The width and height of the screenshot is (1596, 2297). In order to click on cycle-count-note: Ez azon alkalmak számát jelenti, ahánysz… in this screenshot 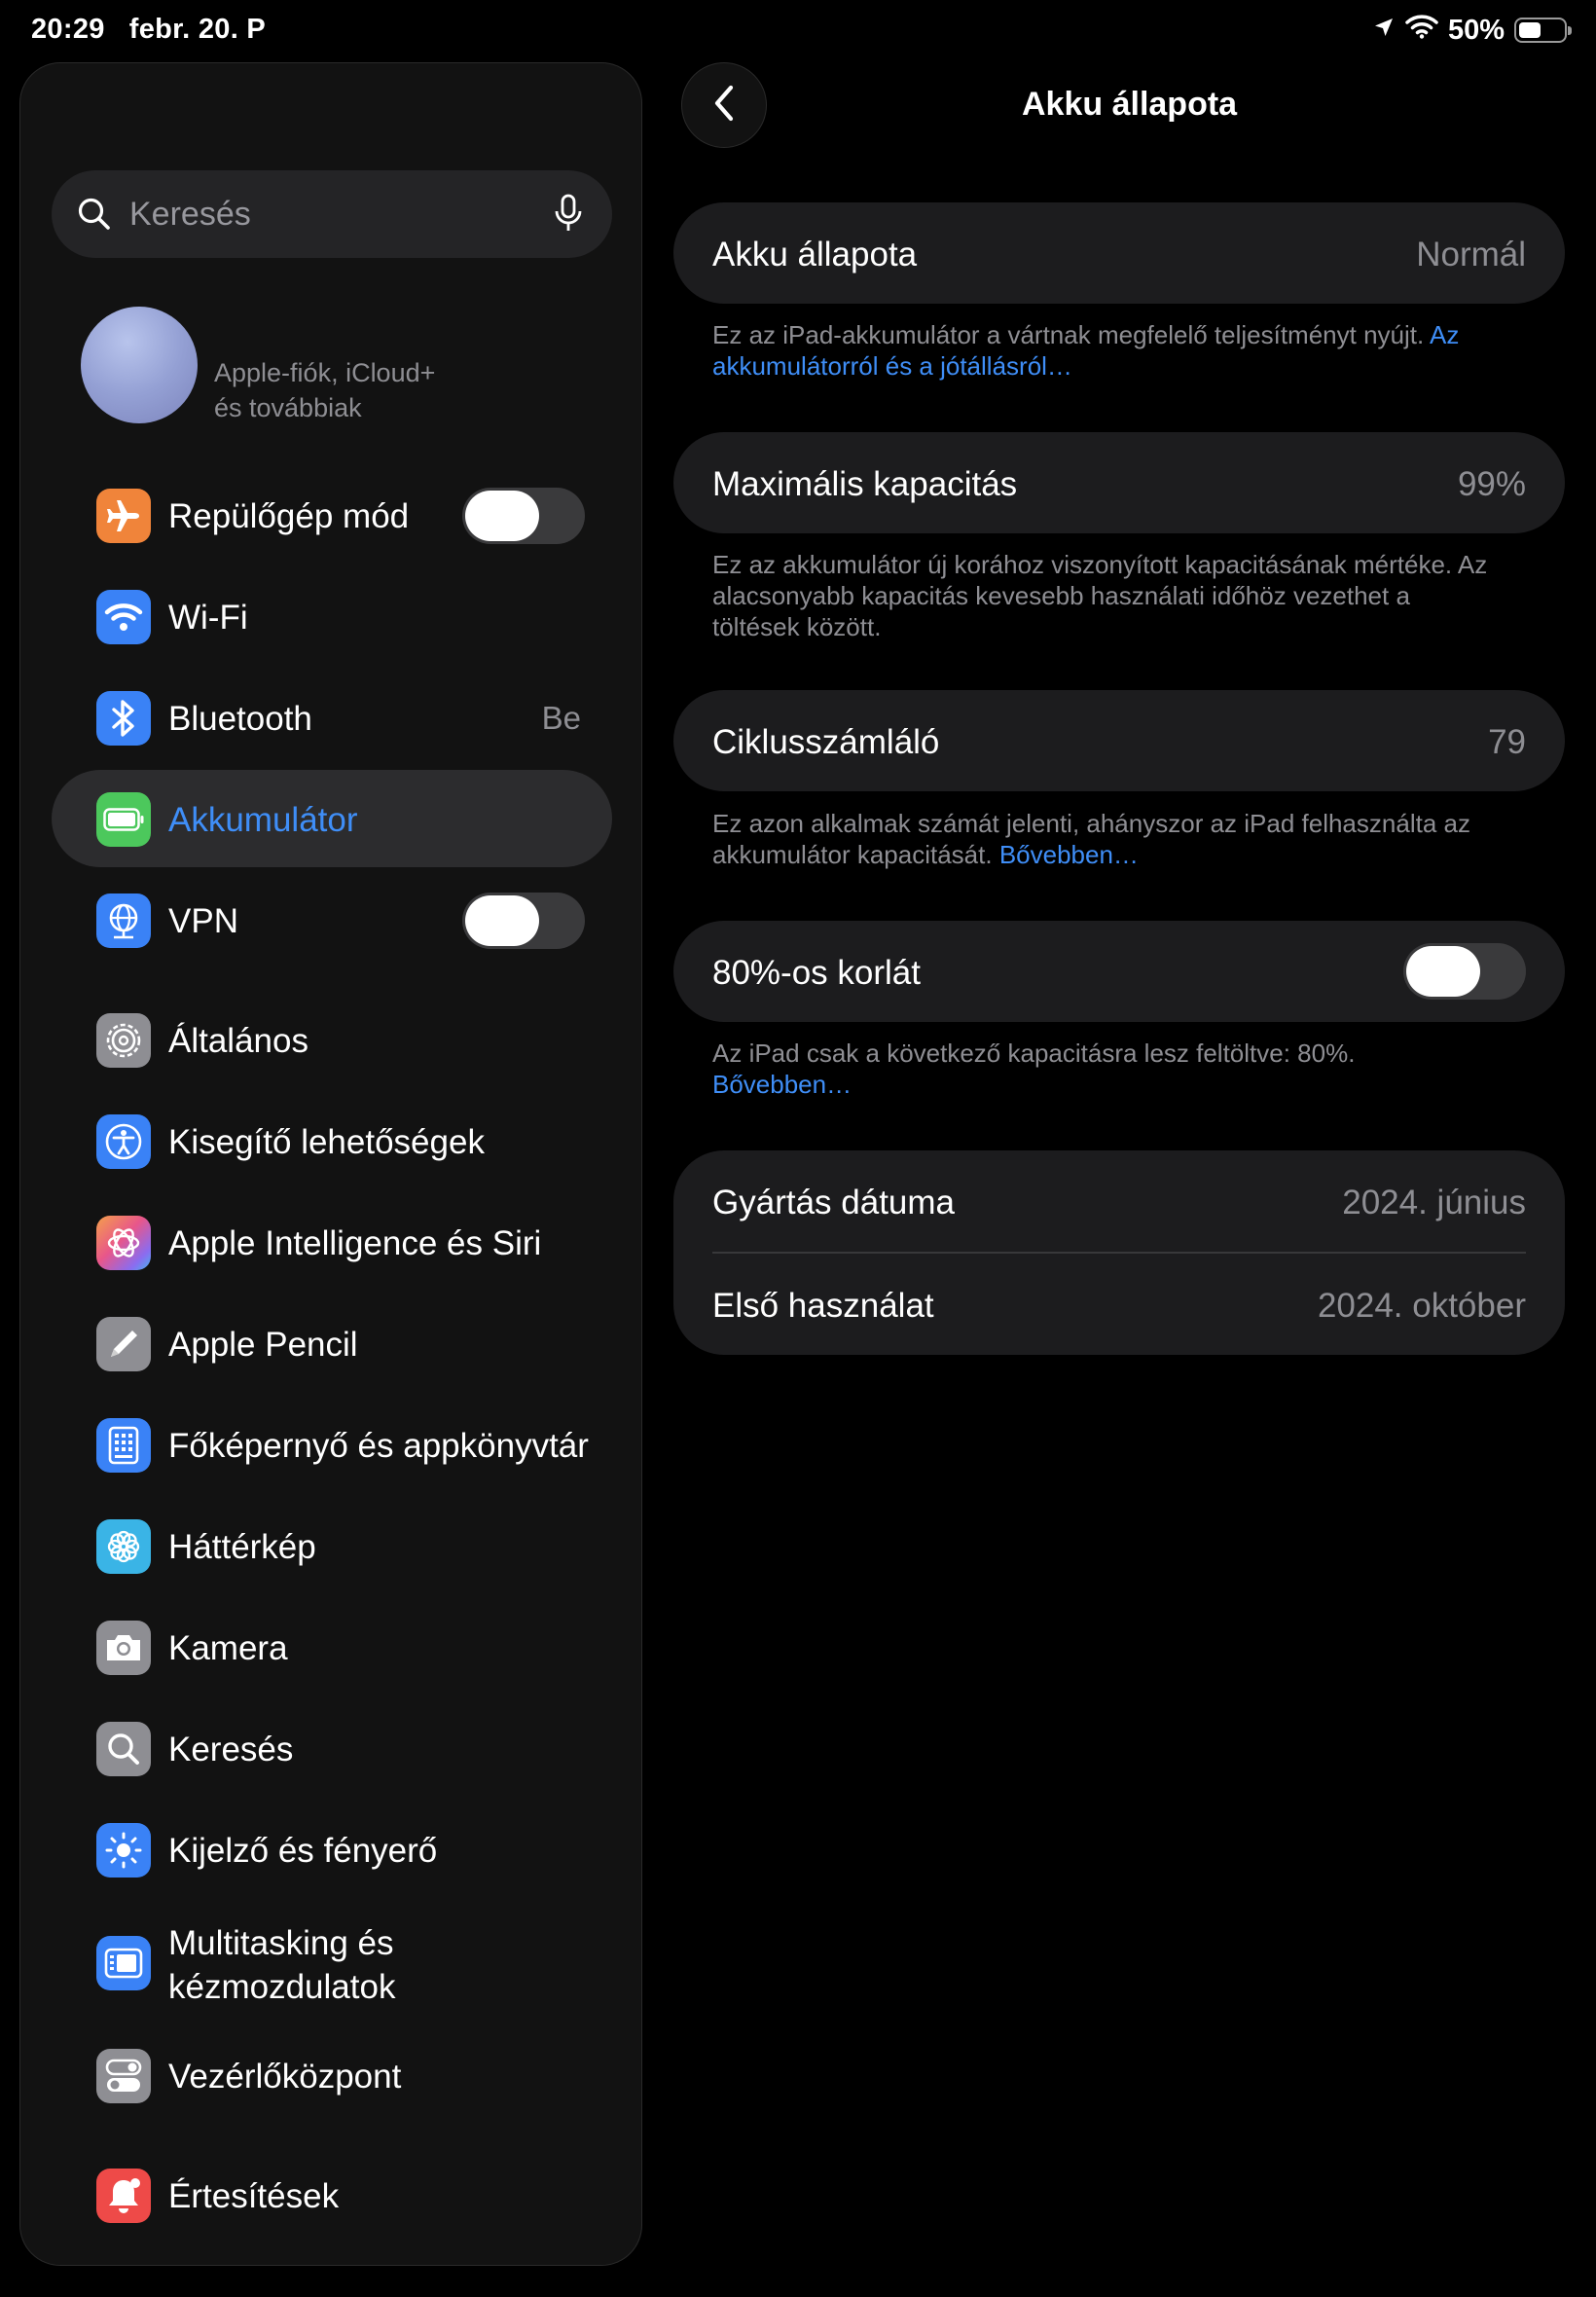, I will do `click(1091, 839)`.